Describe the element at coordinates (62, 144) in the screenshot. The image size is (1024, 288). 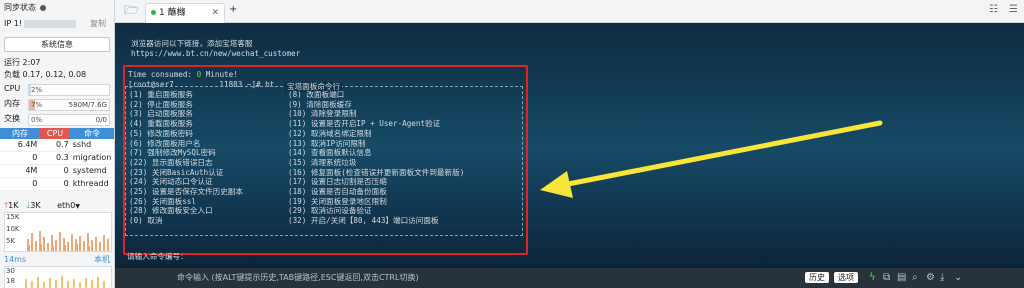
I see `proc-cpu: 0.7` at that location.